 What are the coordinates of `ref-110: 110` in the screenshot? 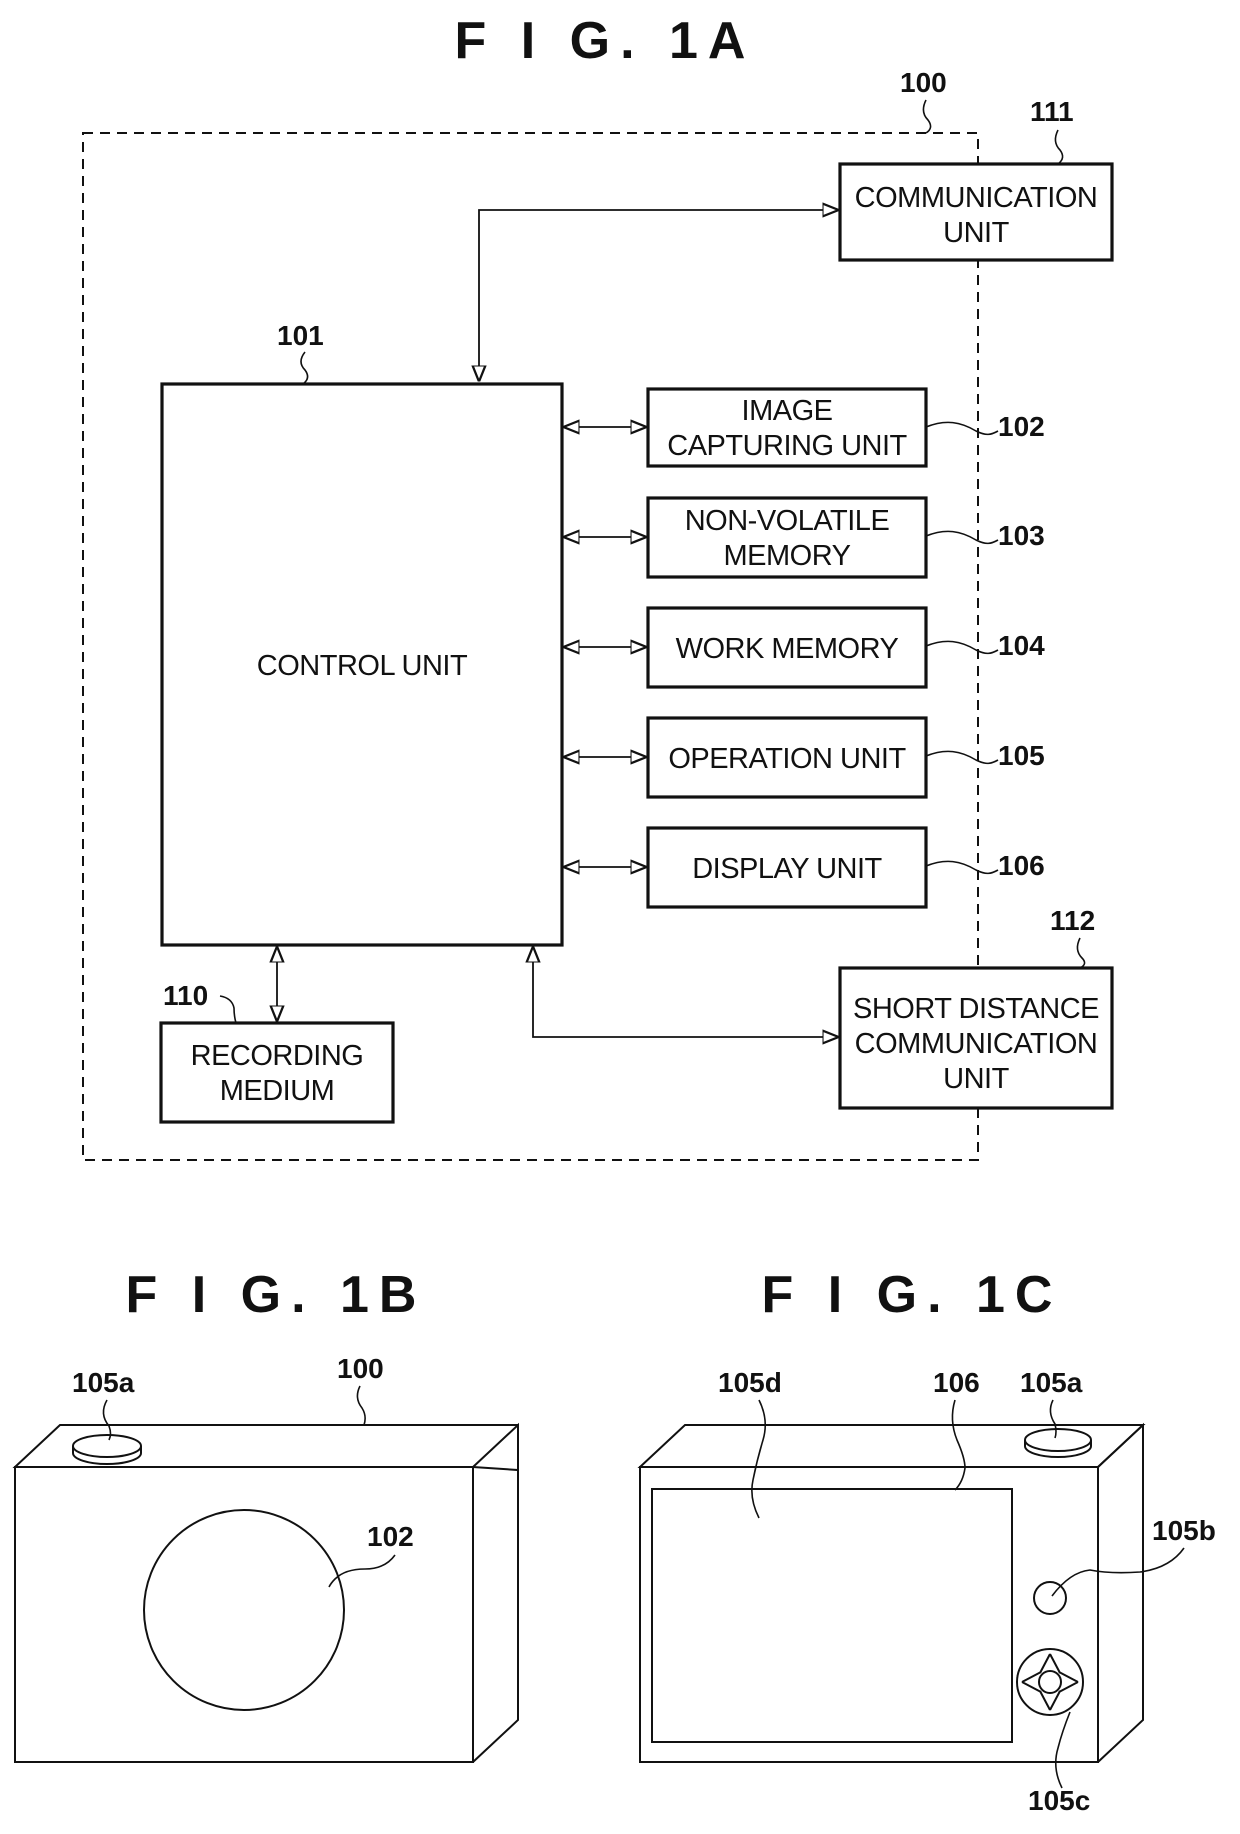 It's located at (185, 995).